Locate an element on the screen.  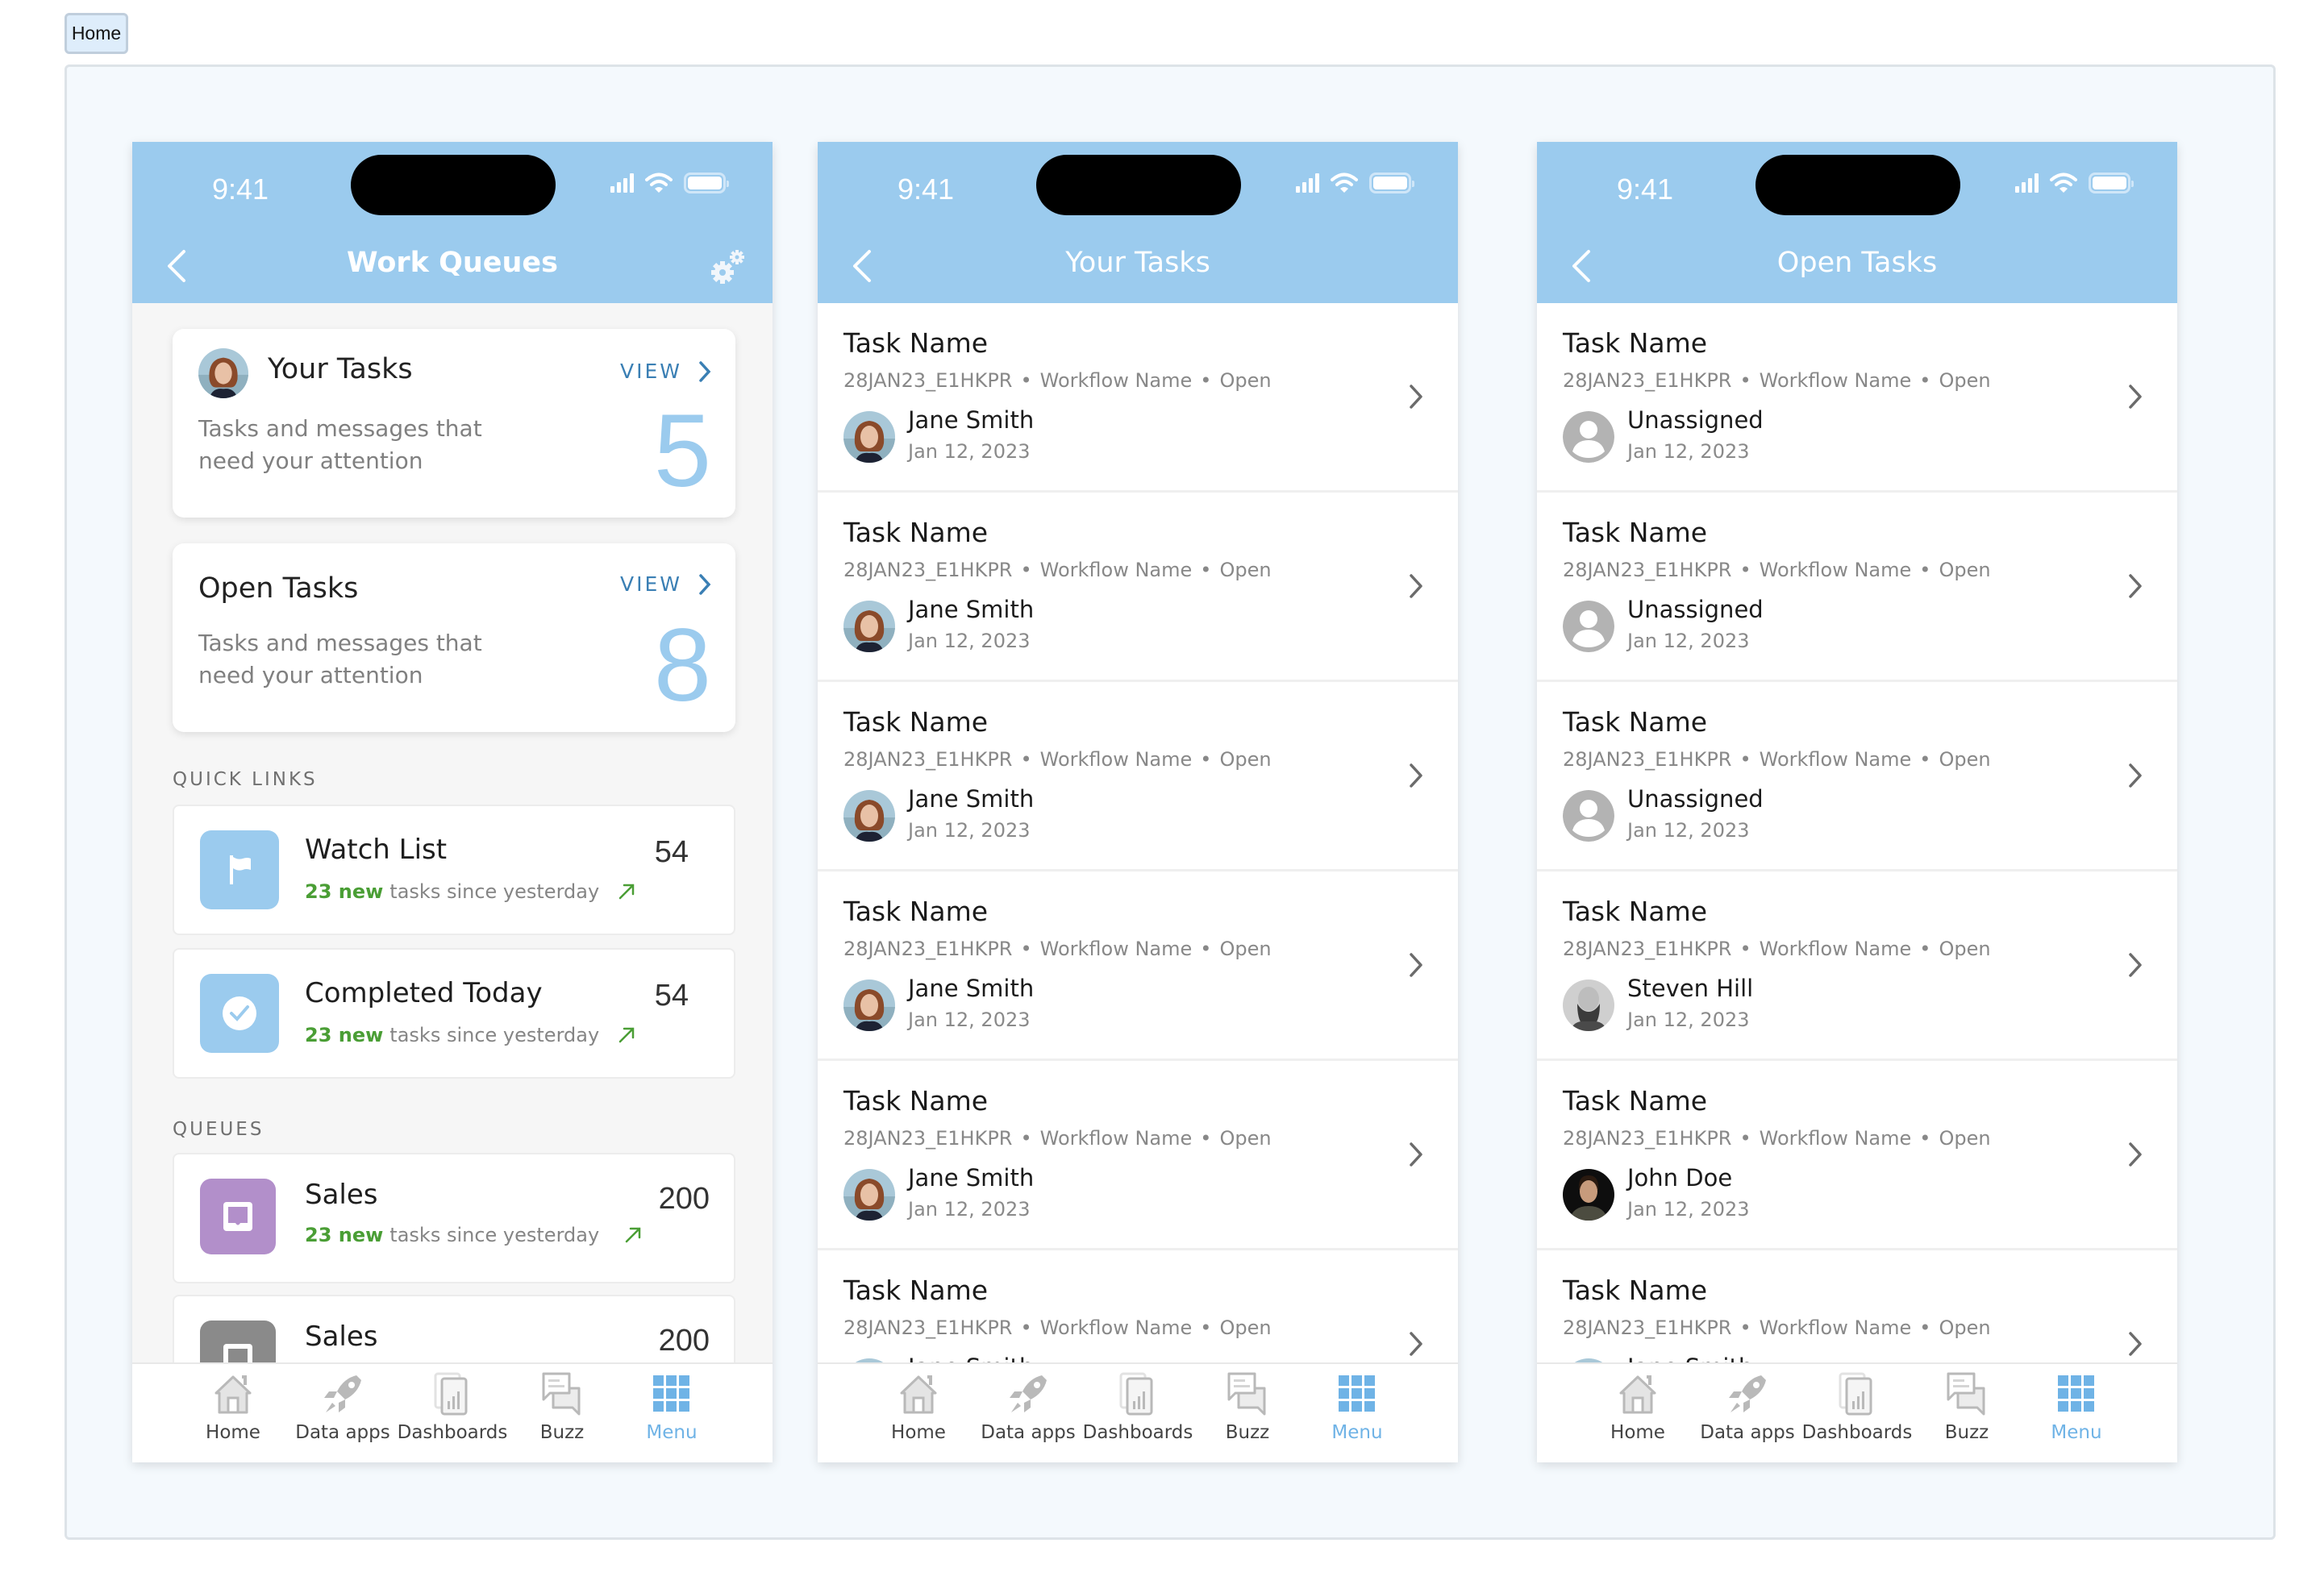
queue-sales: Sales 23 new tasks since yesterday 200 is located at coordinates (454, 1218).